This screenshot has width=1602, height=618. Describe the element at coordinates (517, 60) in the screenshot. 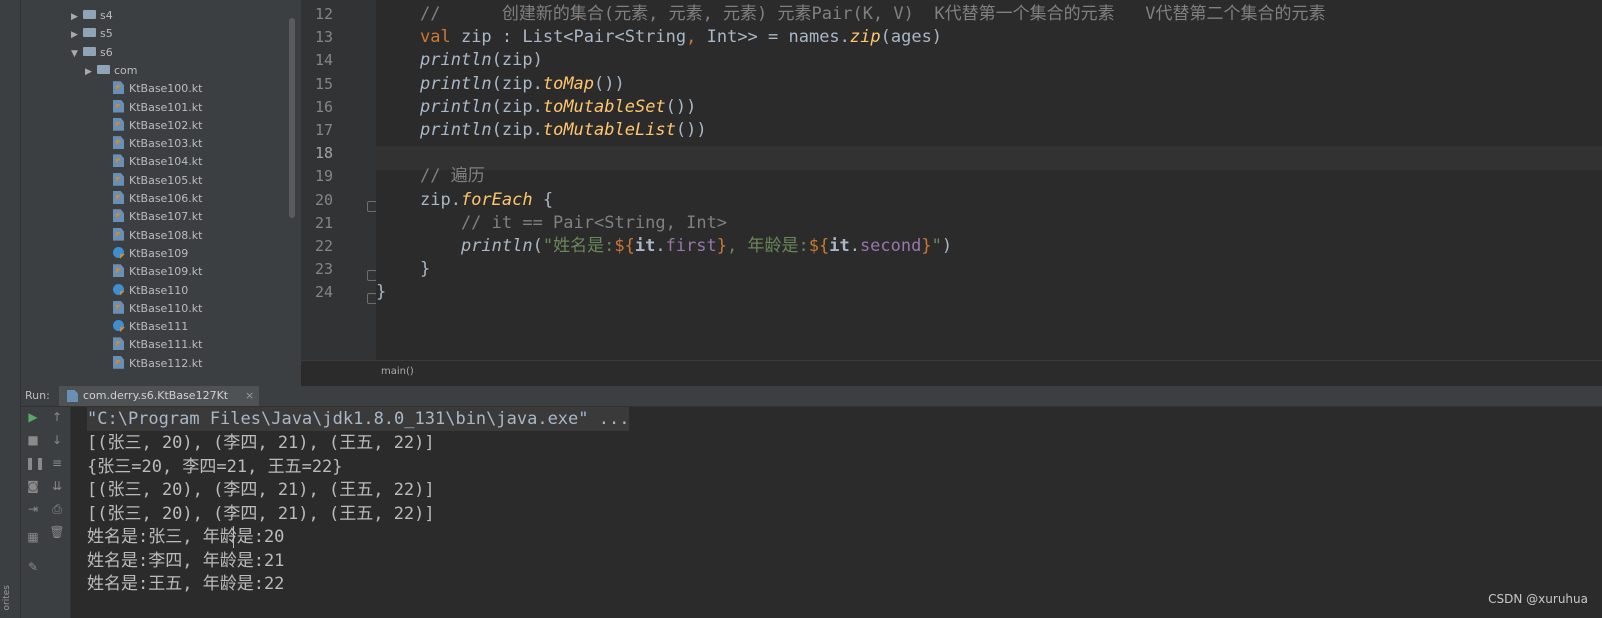

I see `code-token: (zip)` at that location.